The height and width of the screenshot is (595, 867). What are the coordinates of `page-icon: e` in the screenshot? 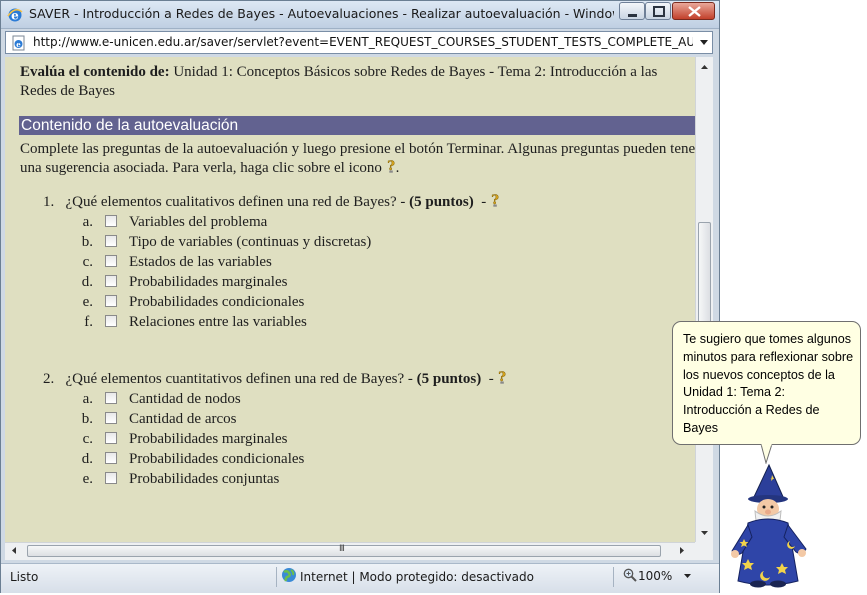 It's located at (18, 43).